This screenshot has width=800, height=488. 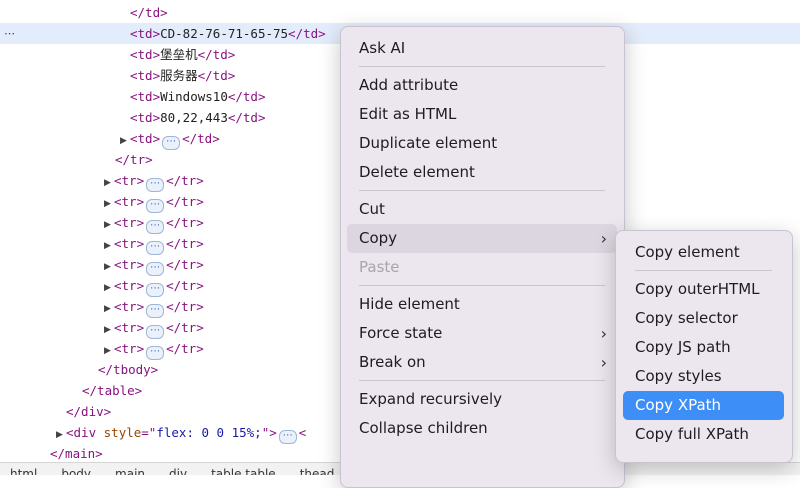 I want to click on submenu-copy-outerhtml: Copy outerHTML, so click(x=703, y=289).